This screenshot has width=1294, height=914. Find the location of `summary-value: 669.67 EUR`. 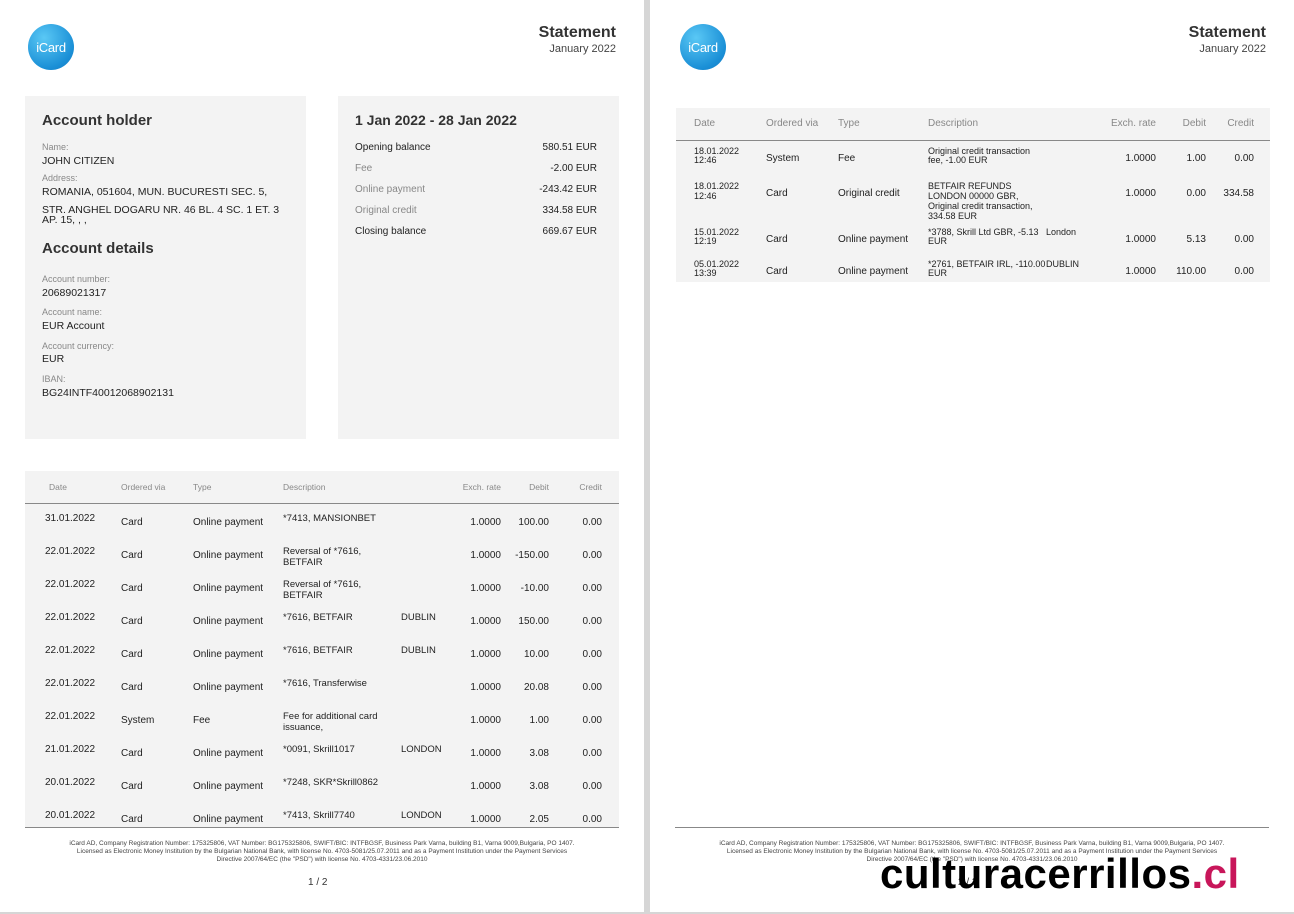

summary-value: 669.67 EUR is located at coordinates (569, 231).